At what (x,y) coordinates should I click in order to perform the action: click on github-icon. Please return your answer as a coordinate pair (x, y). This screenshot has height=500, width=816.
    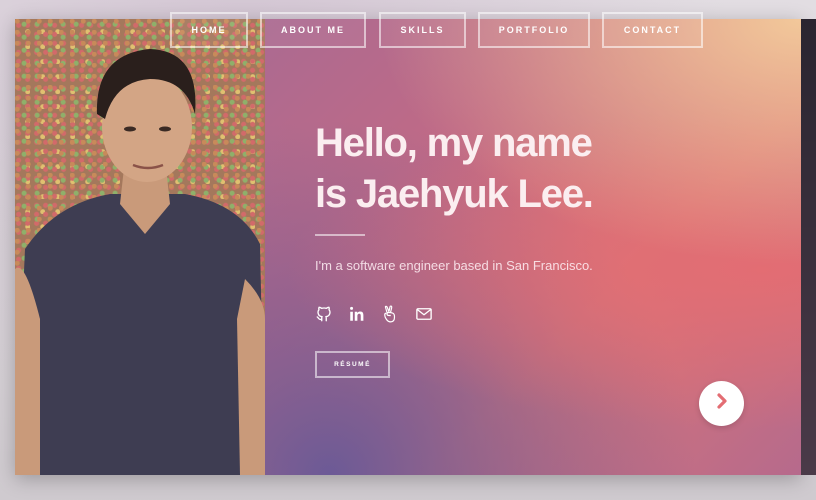
    Looking at the image, I should click on (324, 314).